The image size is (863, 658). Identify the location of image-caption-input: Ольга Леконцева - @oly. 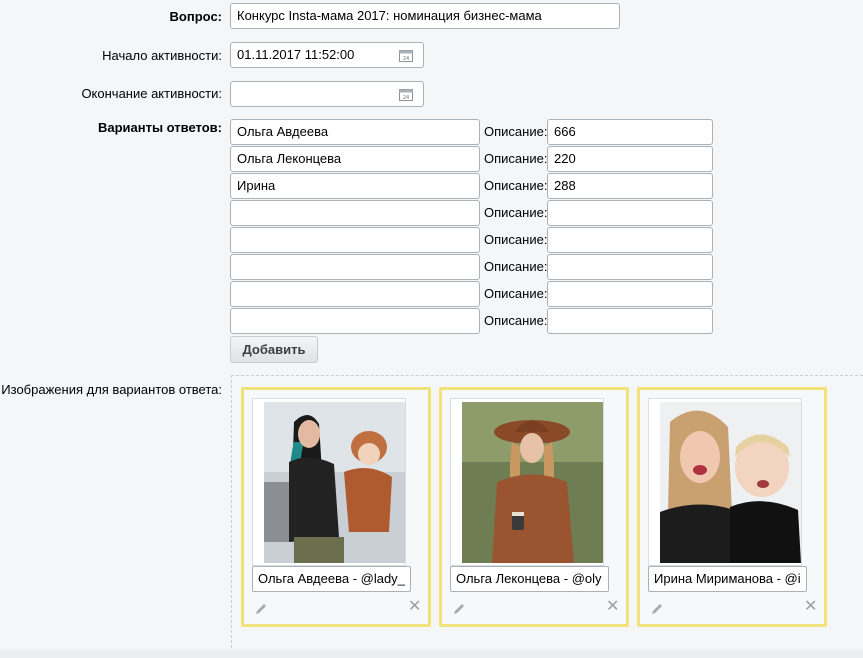
(529, 579).